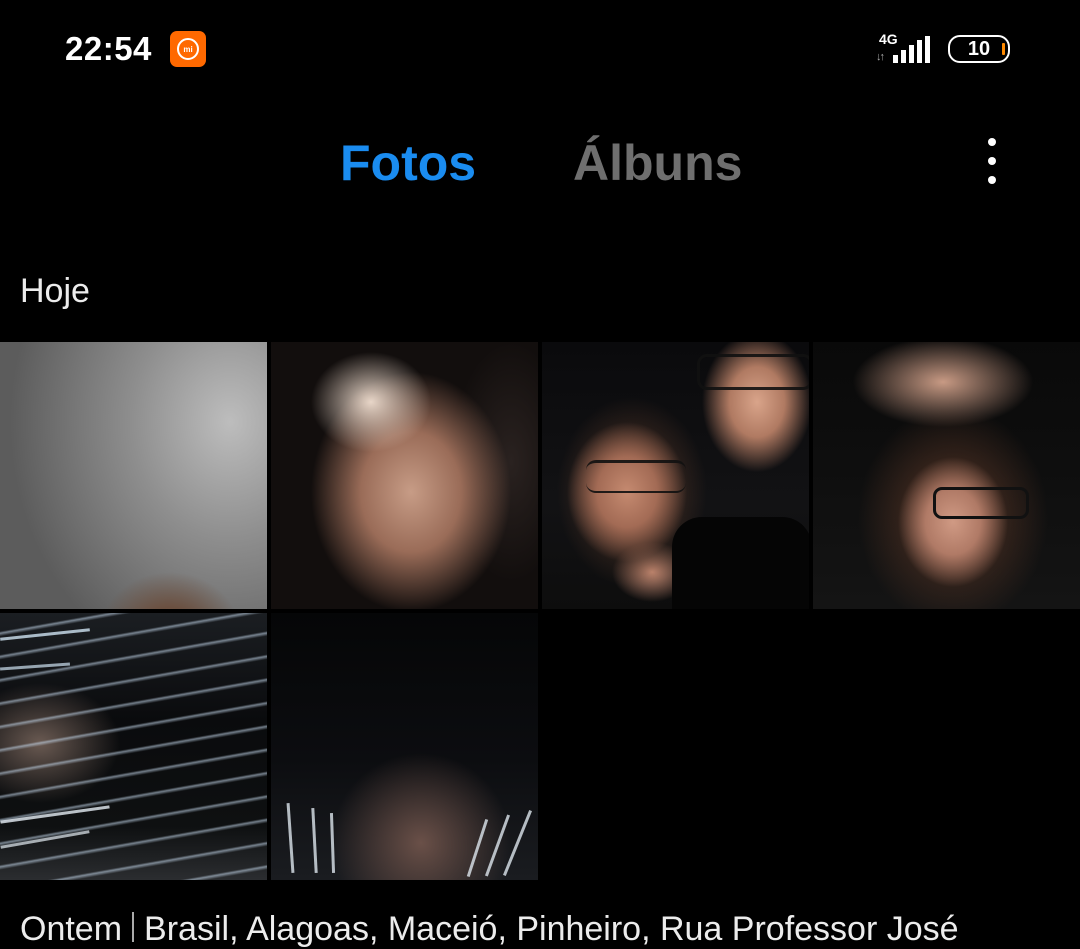 The image size is (1080, 949). I want to click on section-date: Ontem, so click(71, 929).